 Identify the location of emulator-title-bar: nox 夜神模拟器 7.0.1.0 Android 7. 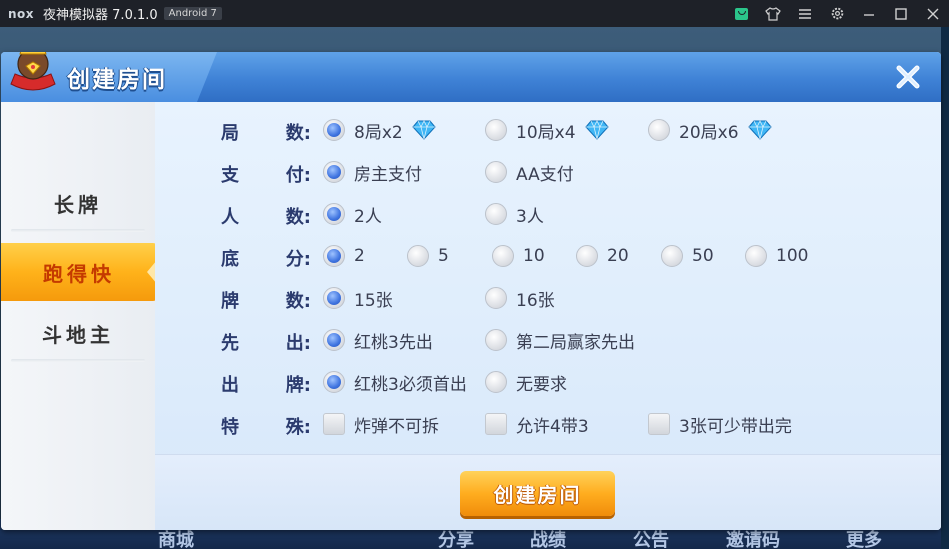
(474, 13).